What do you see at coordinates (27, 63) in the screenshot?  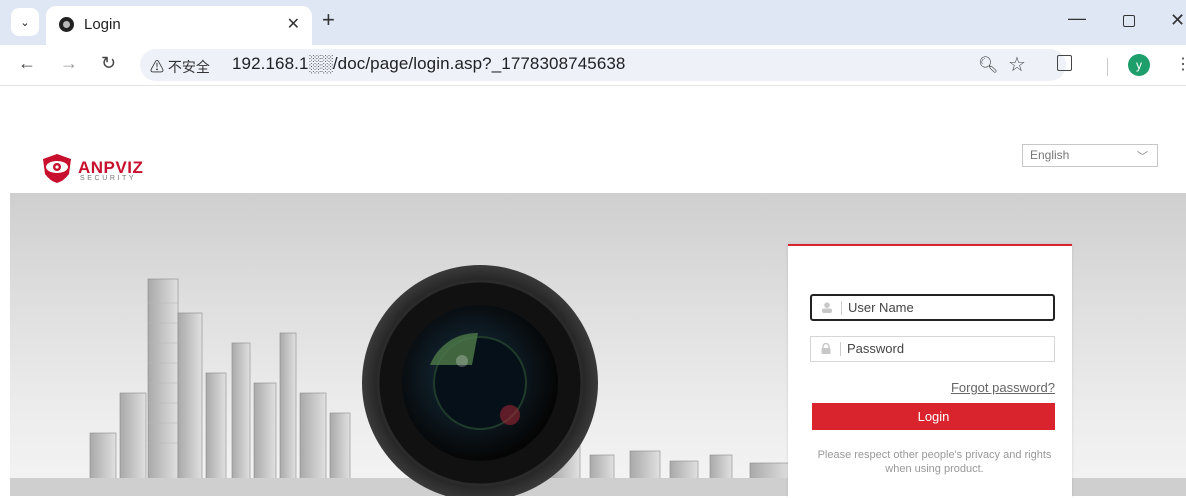 I see `back-arrow-icon: ←` at bounding box center [27, 63].